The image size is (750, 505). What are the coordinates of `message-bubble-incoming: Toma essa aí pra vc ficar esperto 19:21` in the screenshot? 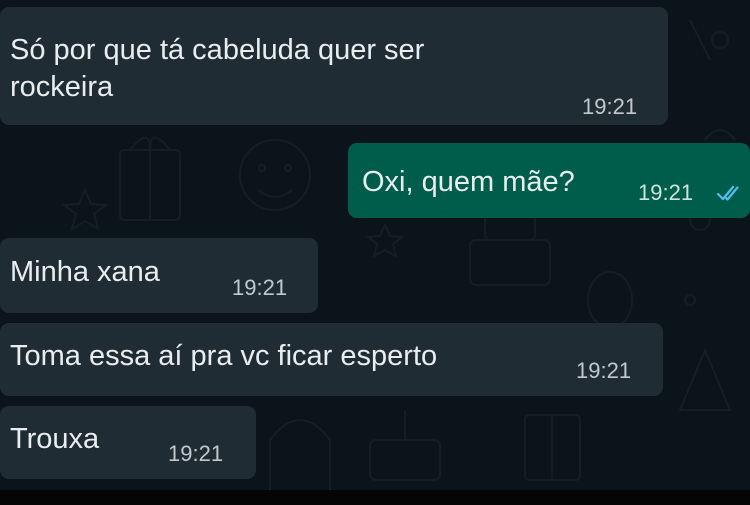 It's located at (331, 359).